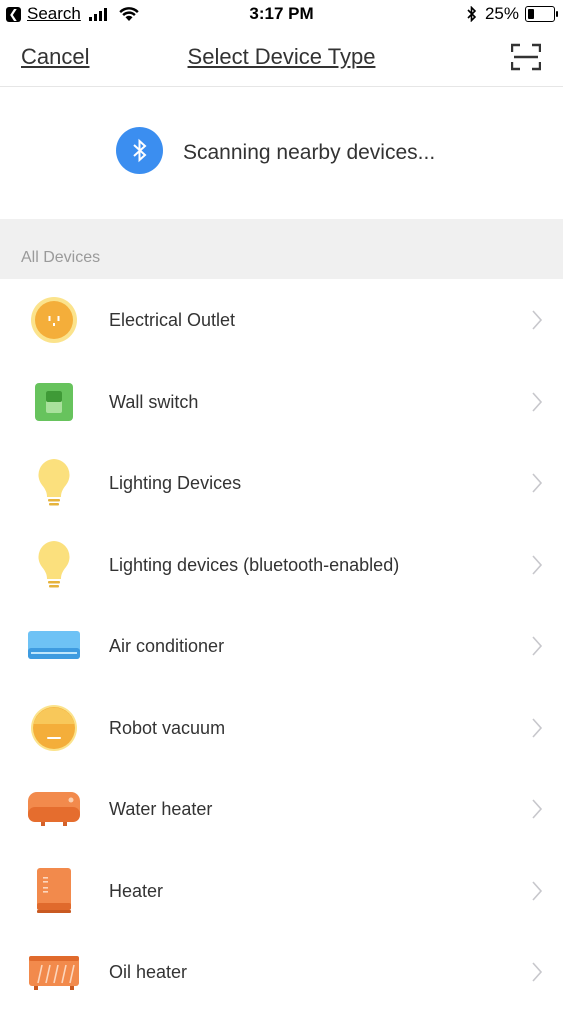 The image size is (563, 1013). I want to click on page-title: Select Device Type, so click(281, 57).